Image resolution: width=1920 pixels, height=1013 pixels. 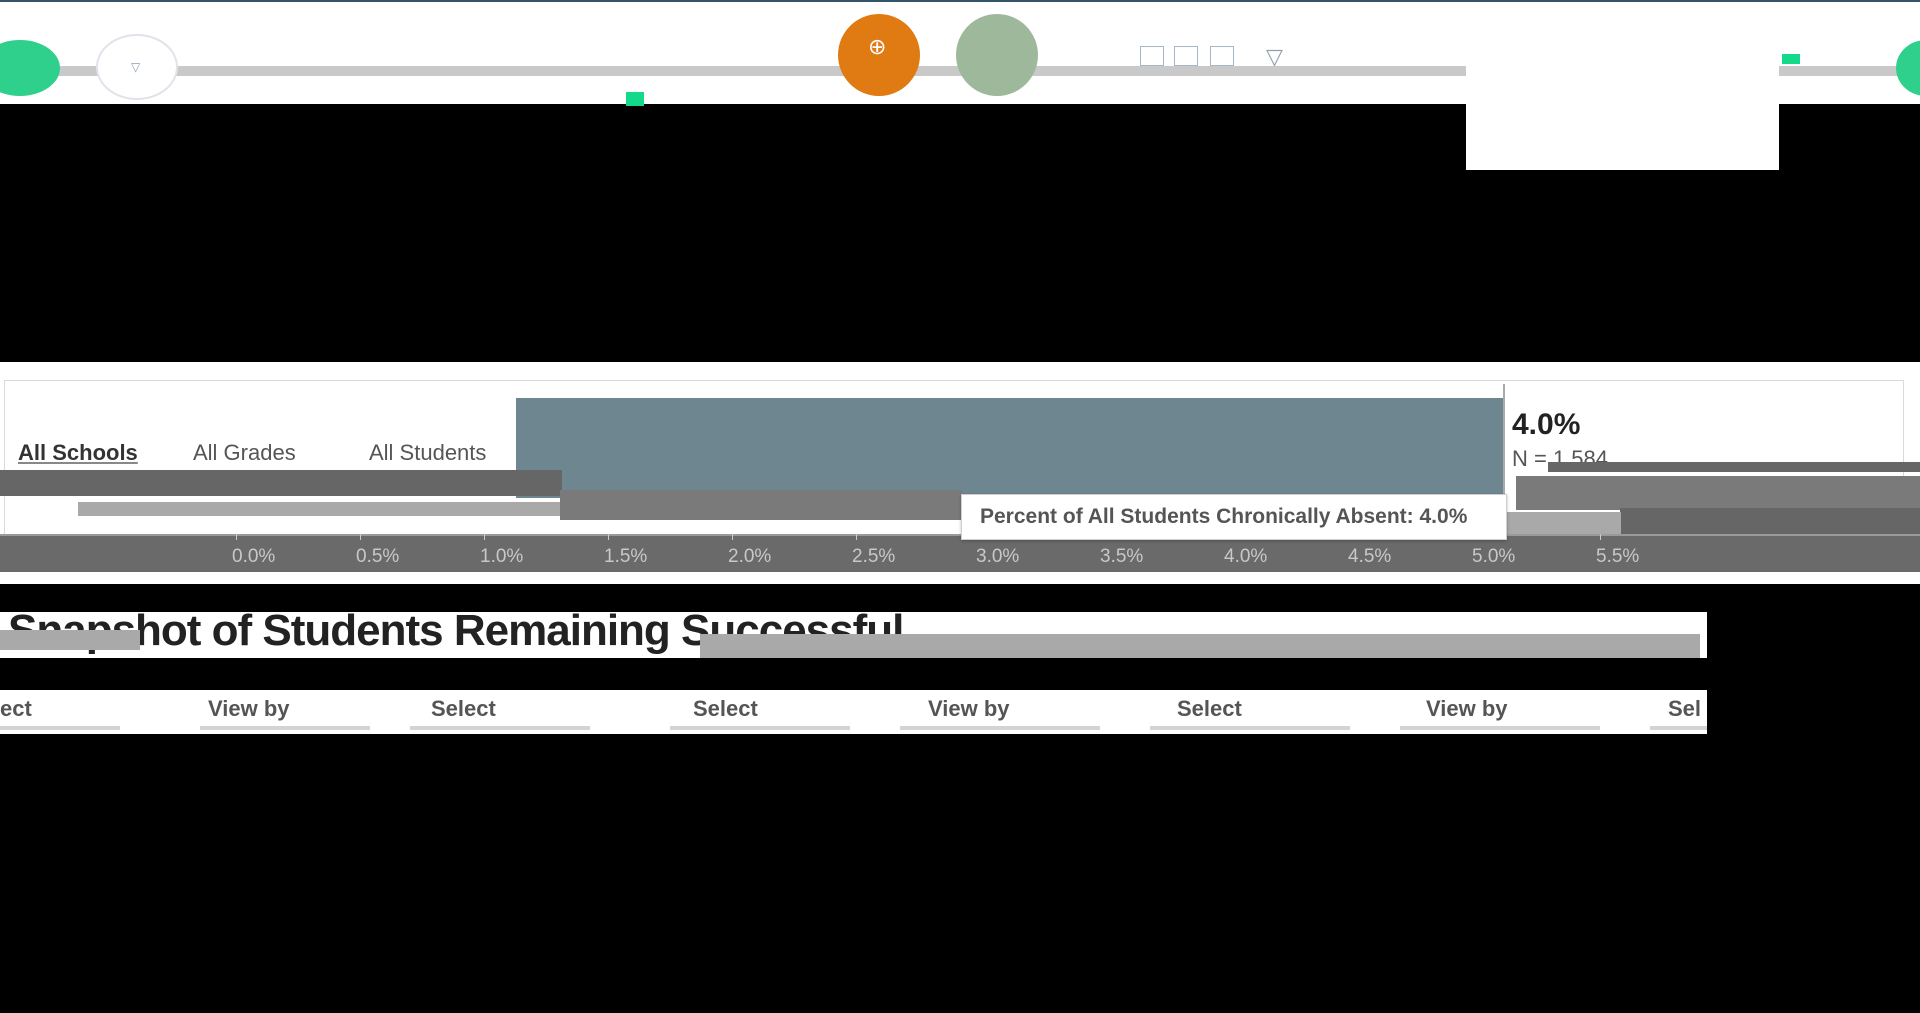 I want to click on district-logo, so click(x=137, y=67).